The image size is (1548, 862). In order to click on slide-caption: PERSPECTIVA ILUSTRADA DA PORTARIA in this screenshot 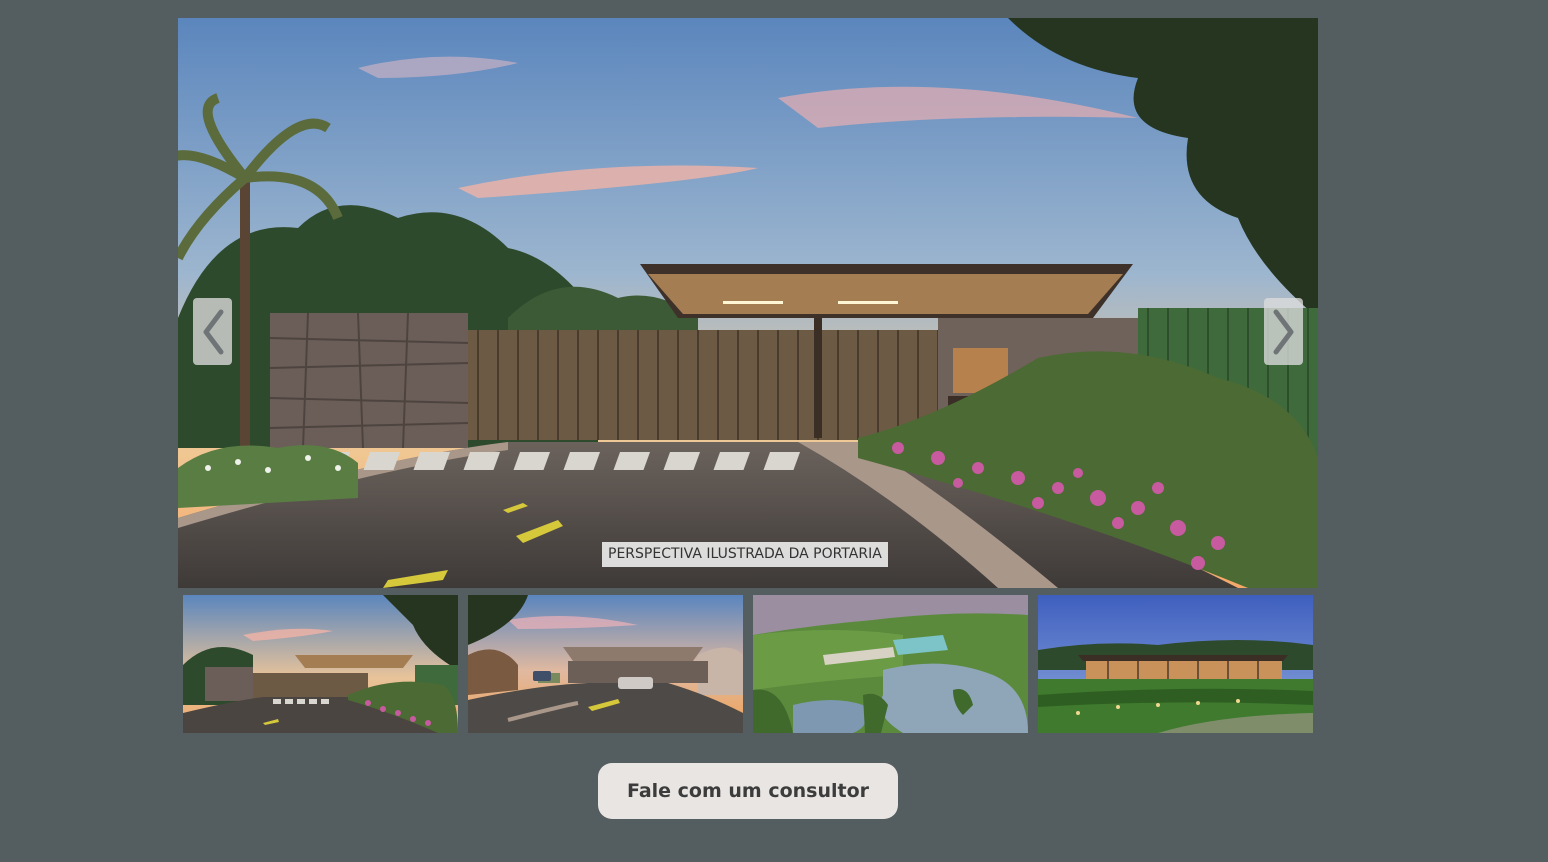, I will do `click(745, 554)`.